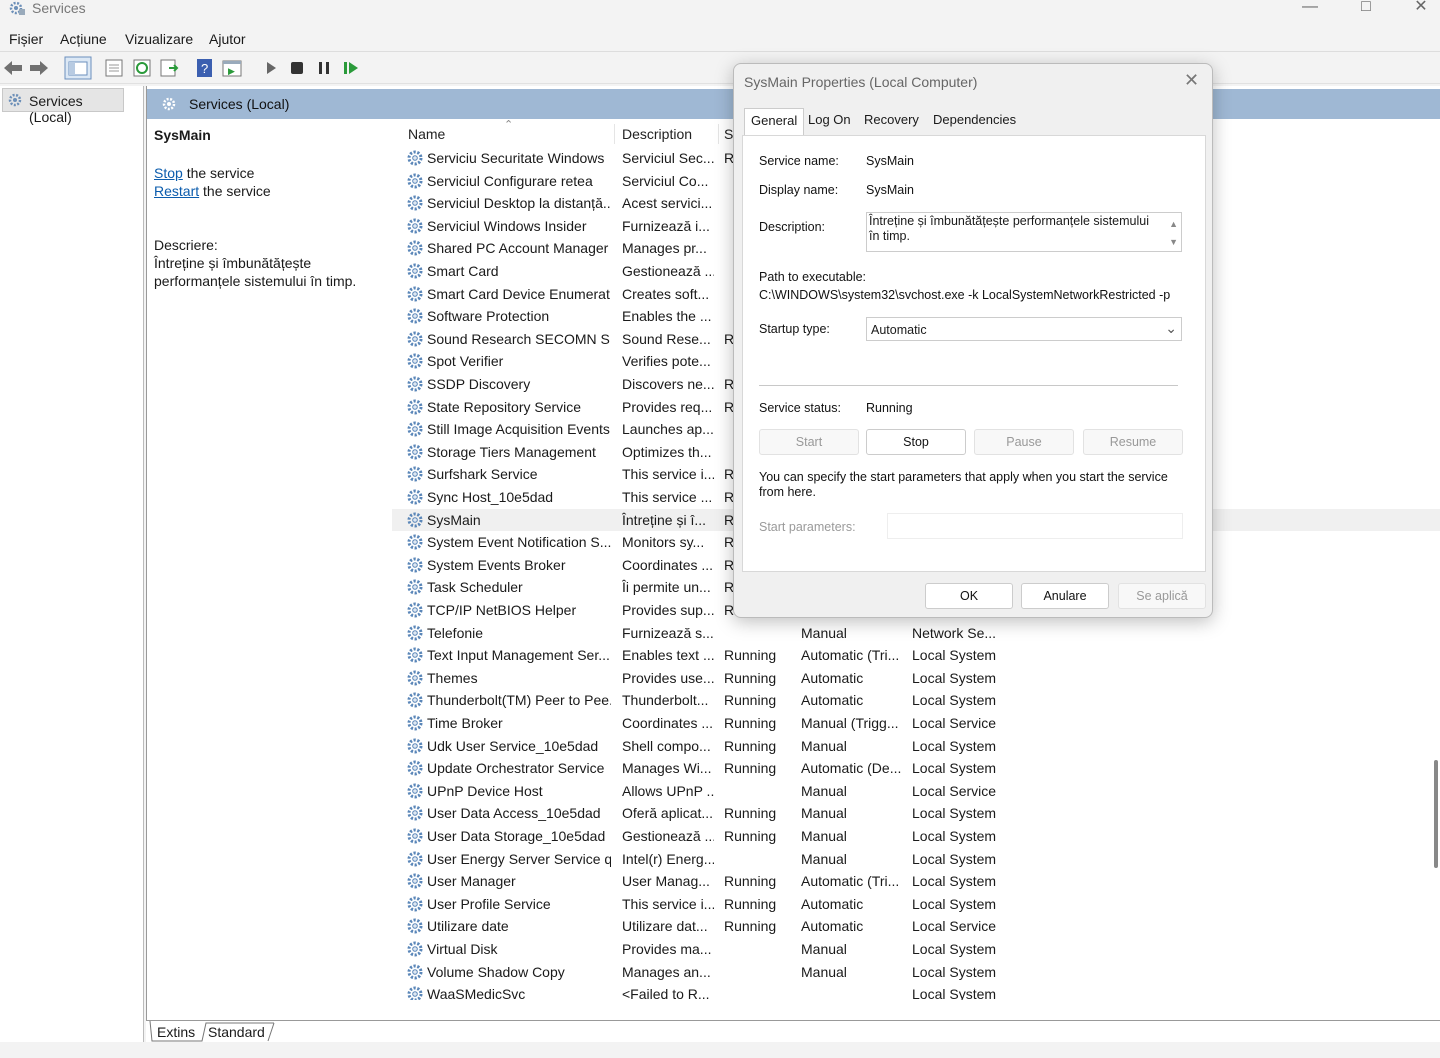 The image size is (1440, 1058). What do you see at coordinates (513, 745) in the screenshot?
I see `service-name: Udk User Service_10e5dad` at bounding box center [513, 745].